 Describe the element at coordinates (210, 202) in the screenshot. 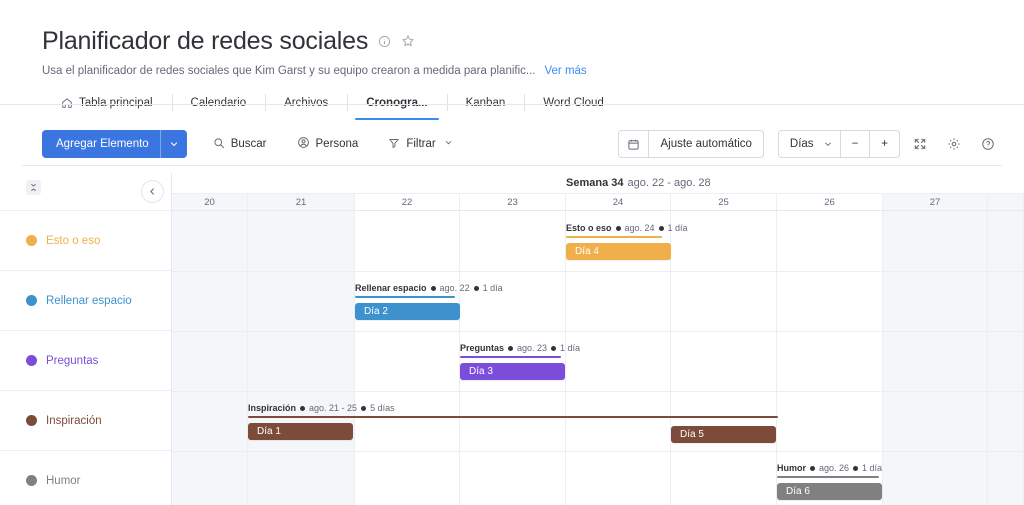

I see `day-header-cell: 20` at that location.